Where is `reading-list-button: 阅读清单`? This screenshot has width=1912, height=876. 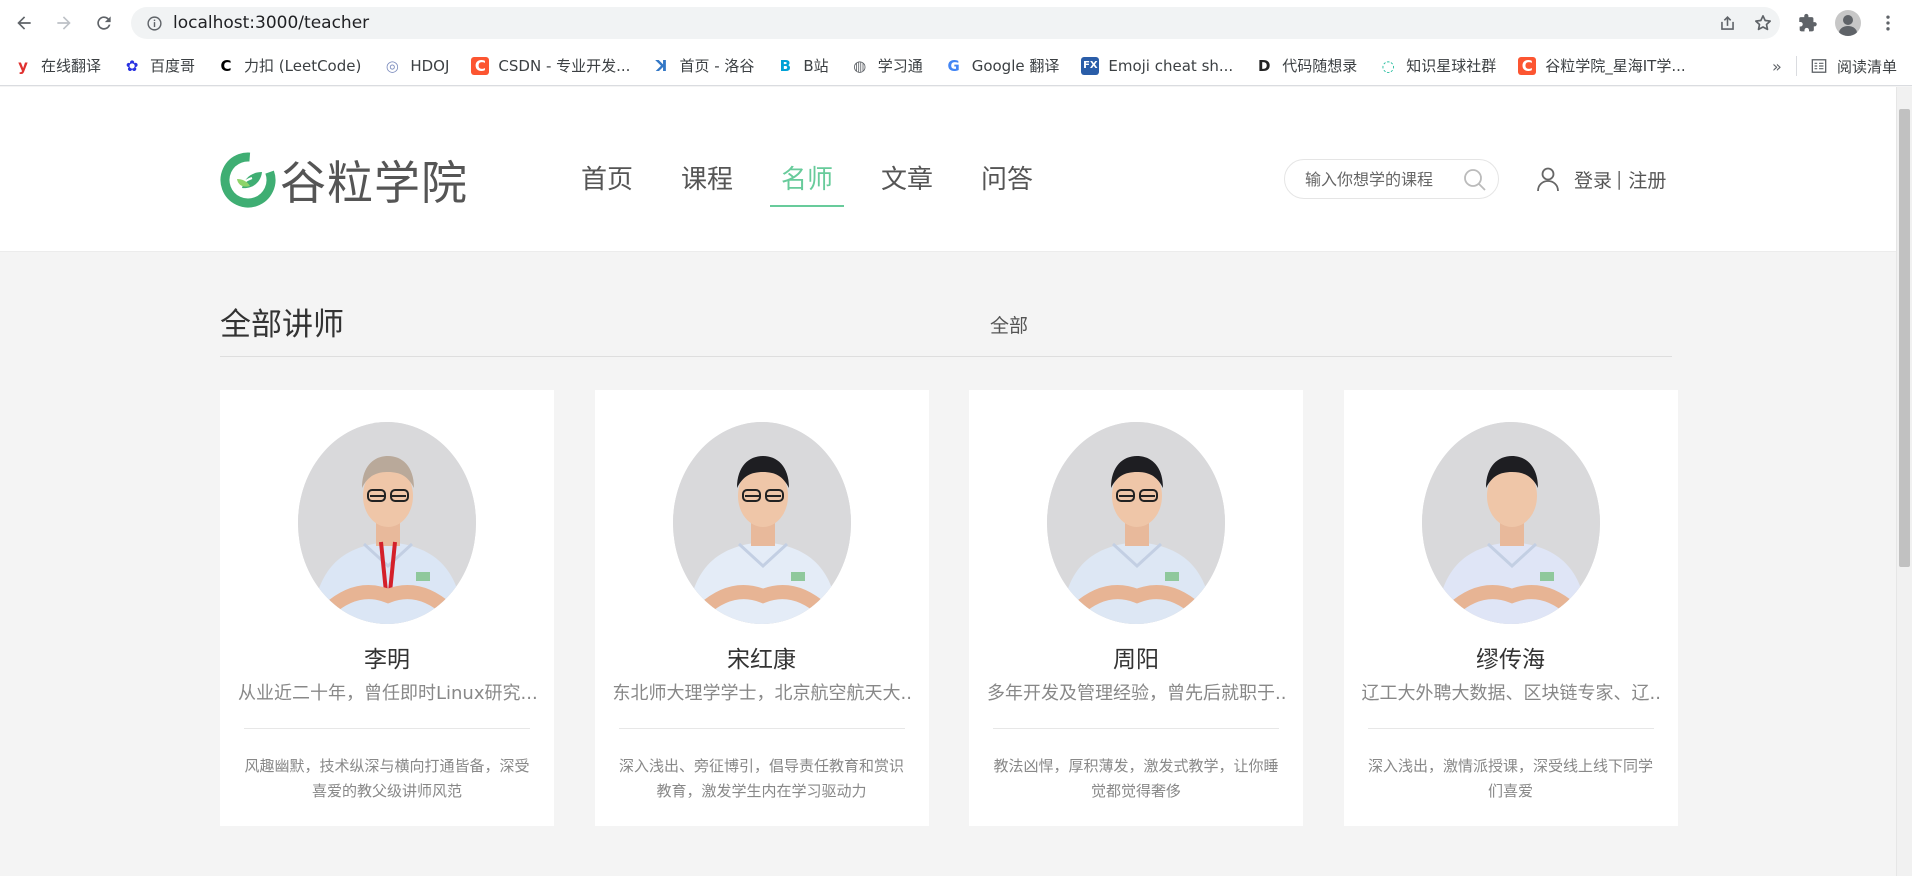
reading-list-button: 阅读清单 is located at coordinates (1853, 66).